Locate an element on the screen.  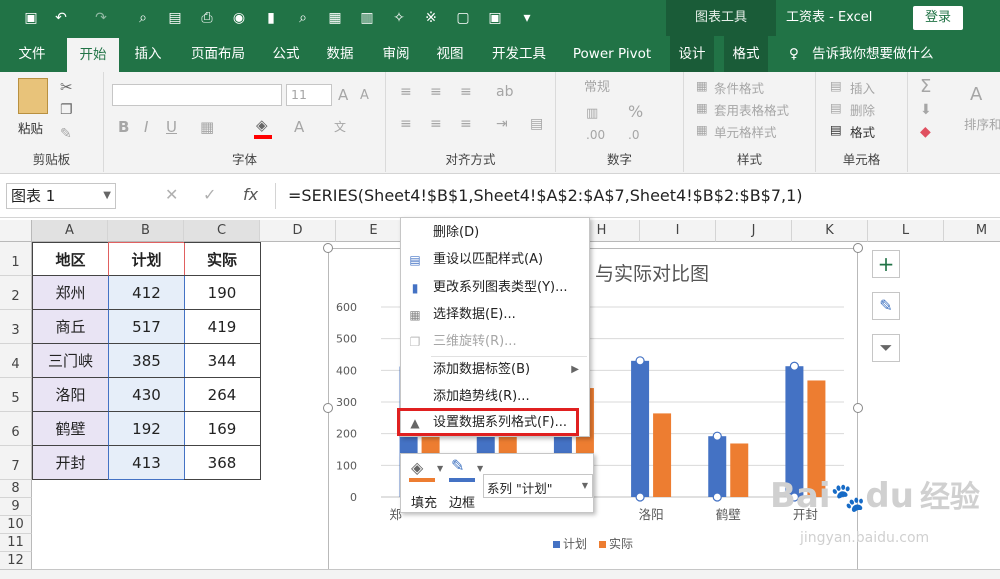
paste-button-label: 粘贴 is located at coordinates (30, 127).